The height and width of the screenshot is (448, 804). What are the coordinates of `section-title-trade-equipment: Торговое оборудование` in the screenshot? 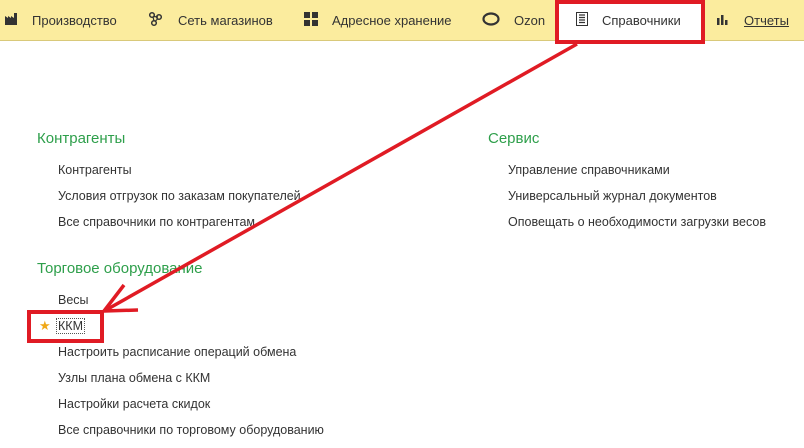 It's located at (120, 268).